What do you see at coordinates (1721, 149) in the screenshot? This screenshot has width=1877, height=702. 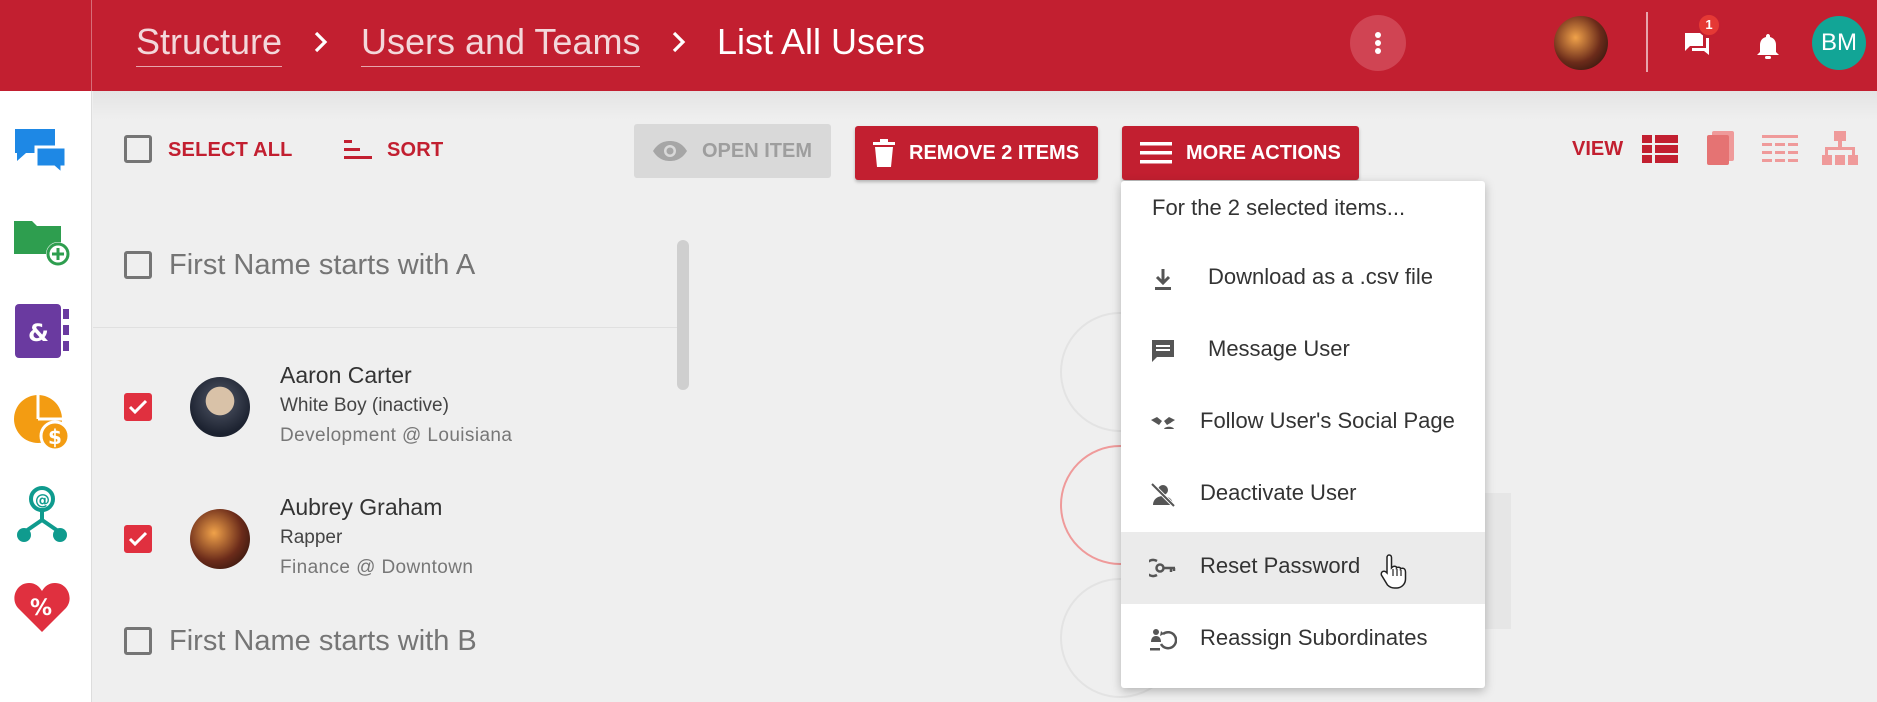 I see `card-view-icon` at bounding box center [1721, 149].